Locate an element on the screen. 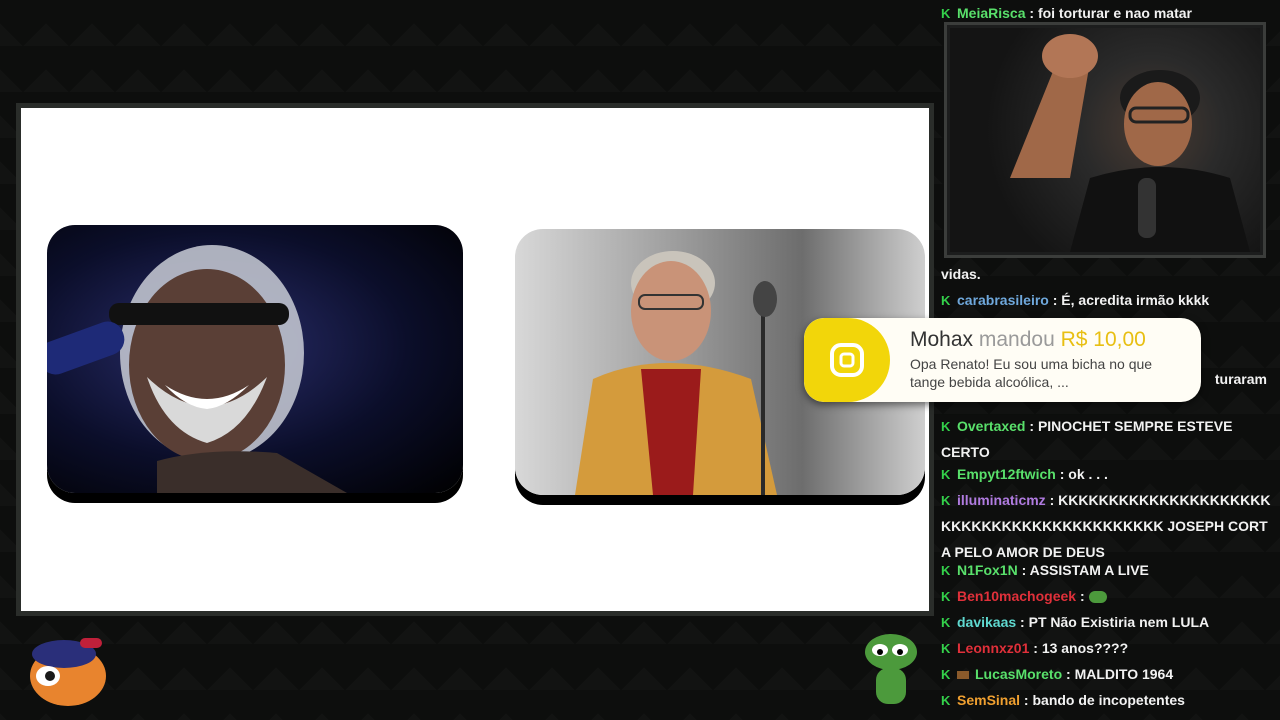 The width and height of the screenshot is (1280, 720). chat-username: Ben10machogeek is located at coordinates (1016, 596).